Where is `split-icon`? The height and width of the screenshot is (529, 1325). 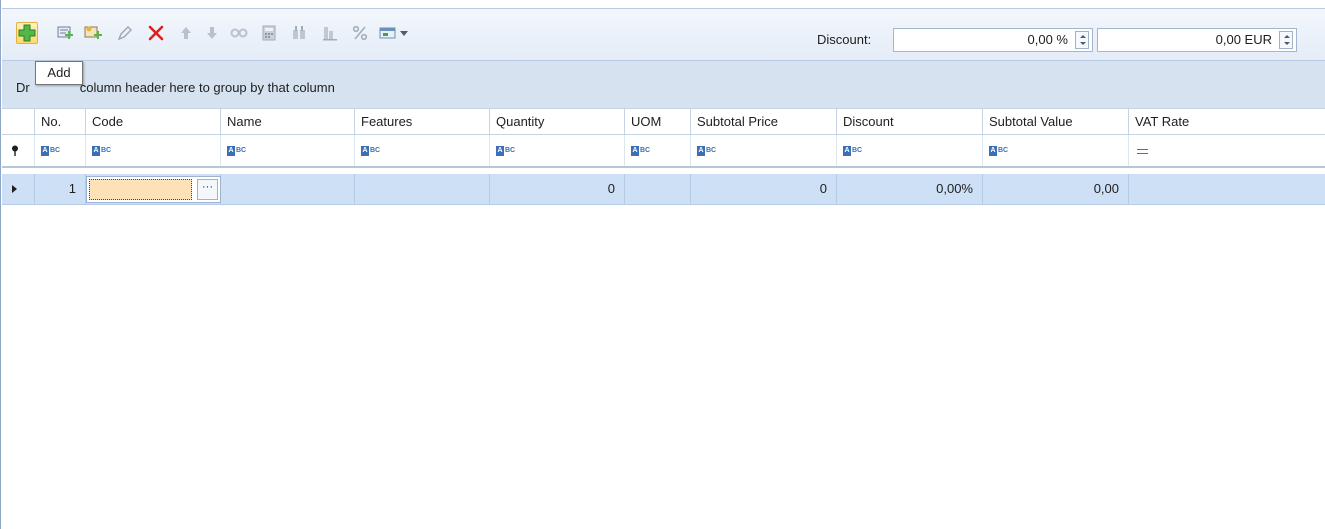
split-icon is located at coordinates (239, 33).